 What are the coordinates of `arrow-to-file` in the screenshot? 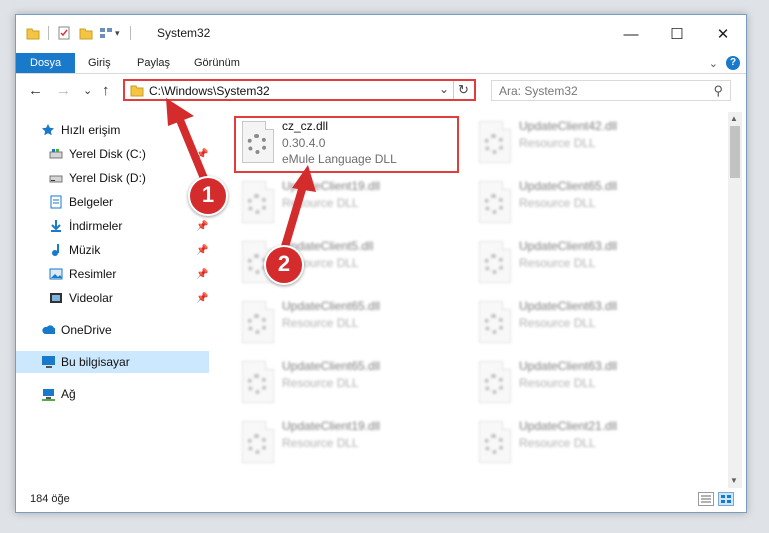 It's located at (293, 218).